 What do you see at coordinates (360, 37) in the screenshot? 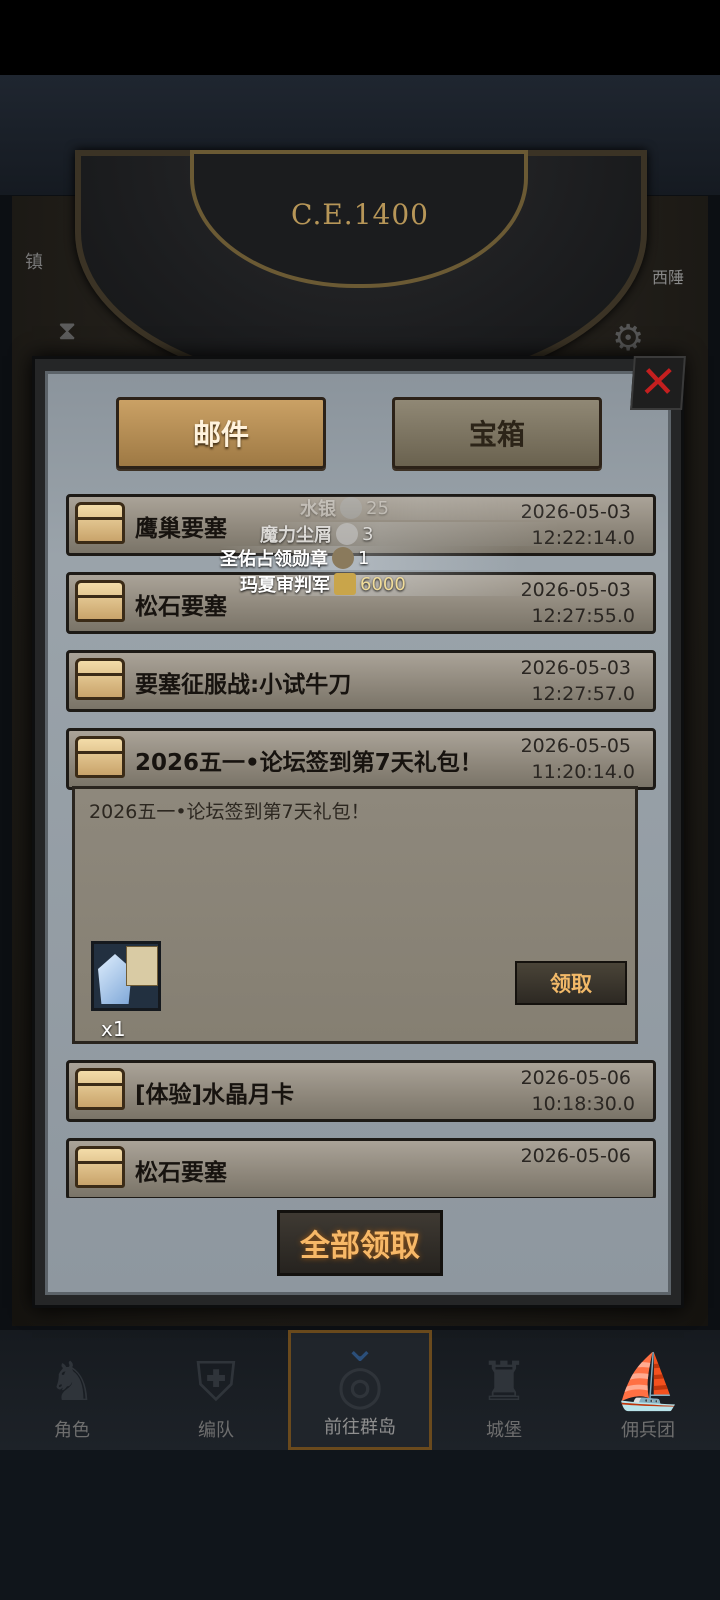
I see `status-bar-area` at bounding box center [360, 37].